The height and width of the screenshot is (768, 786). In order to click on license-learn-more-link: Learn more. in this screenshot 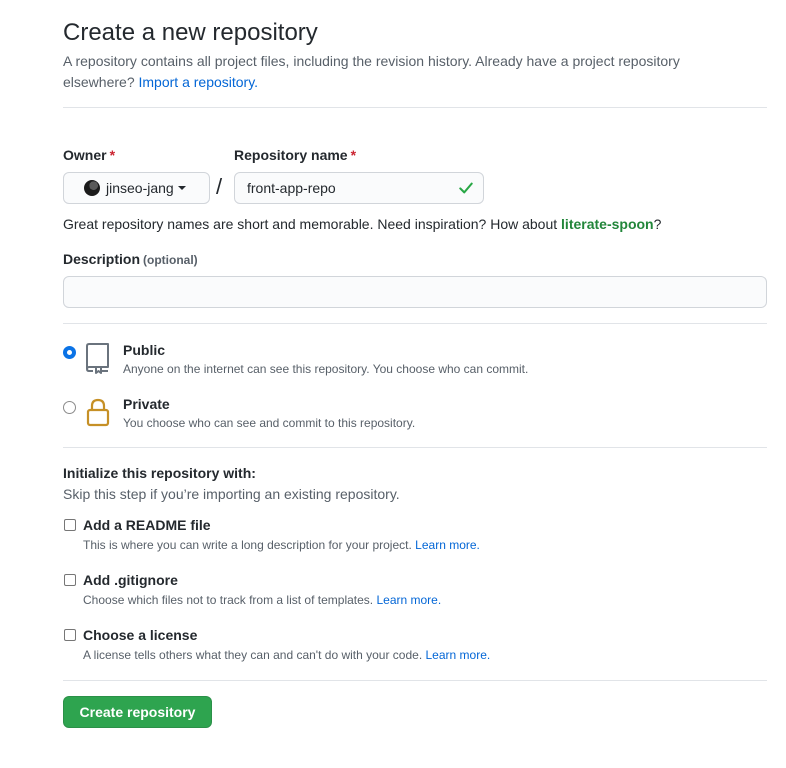, I will do `click(458, 655)`.